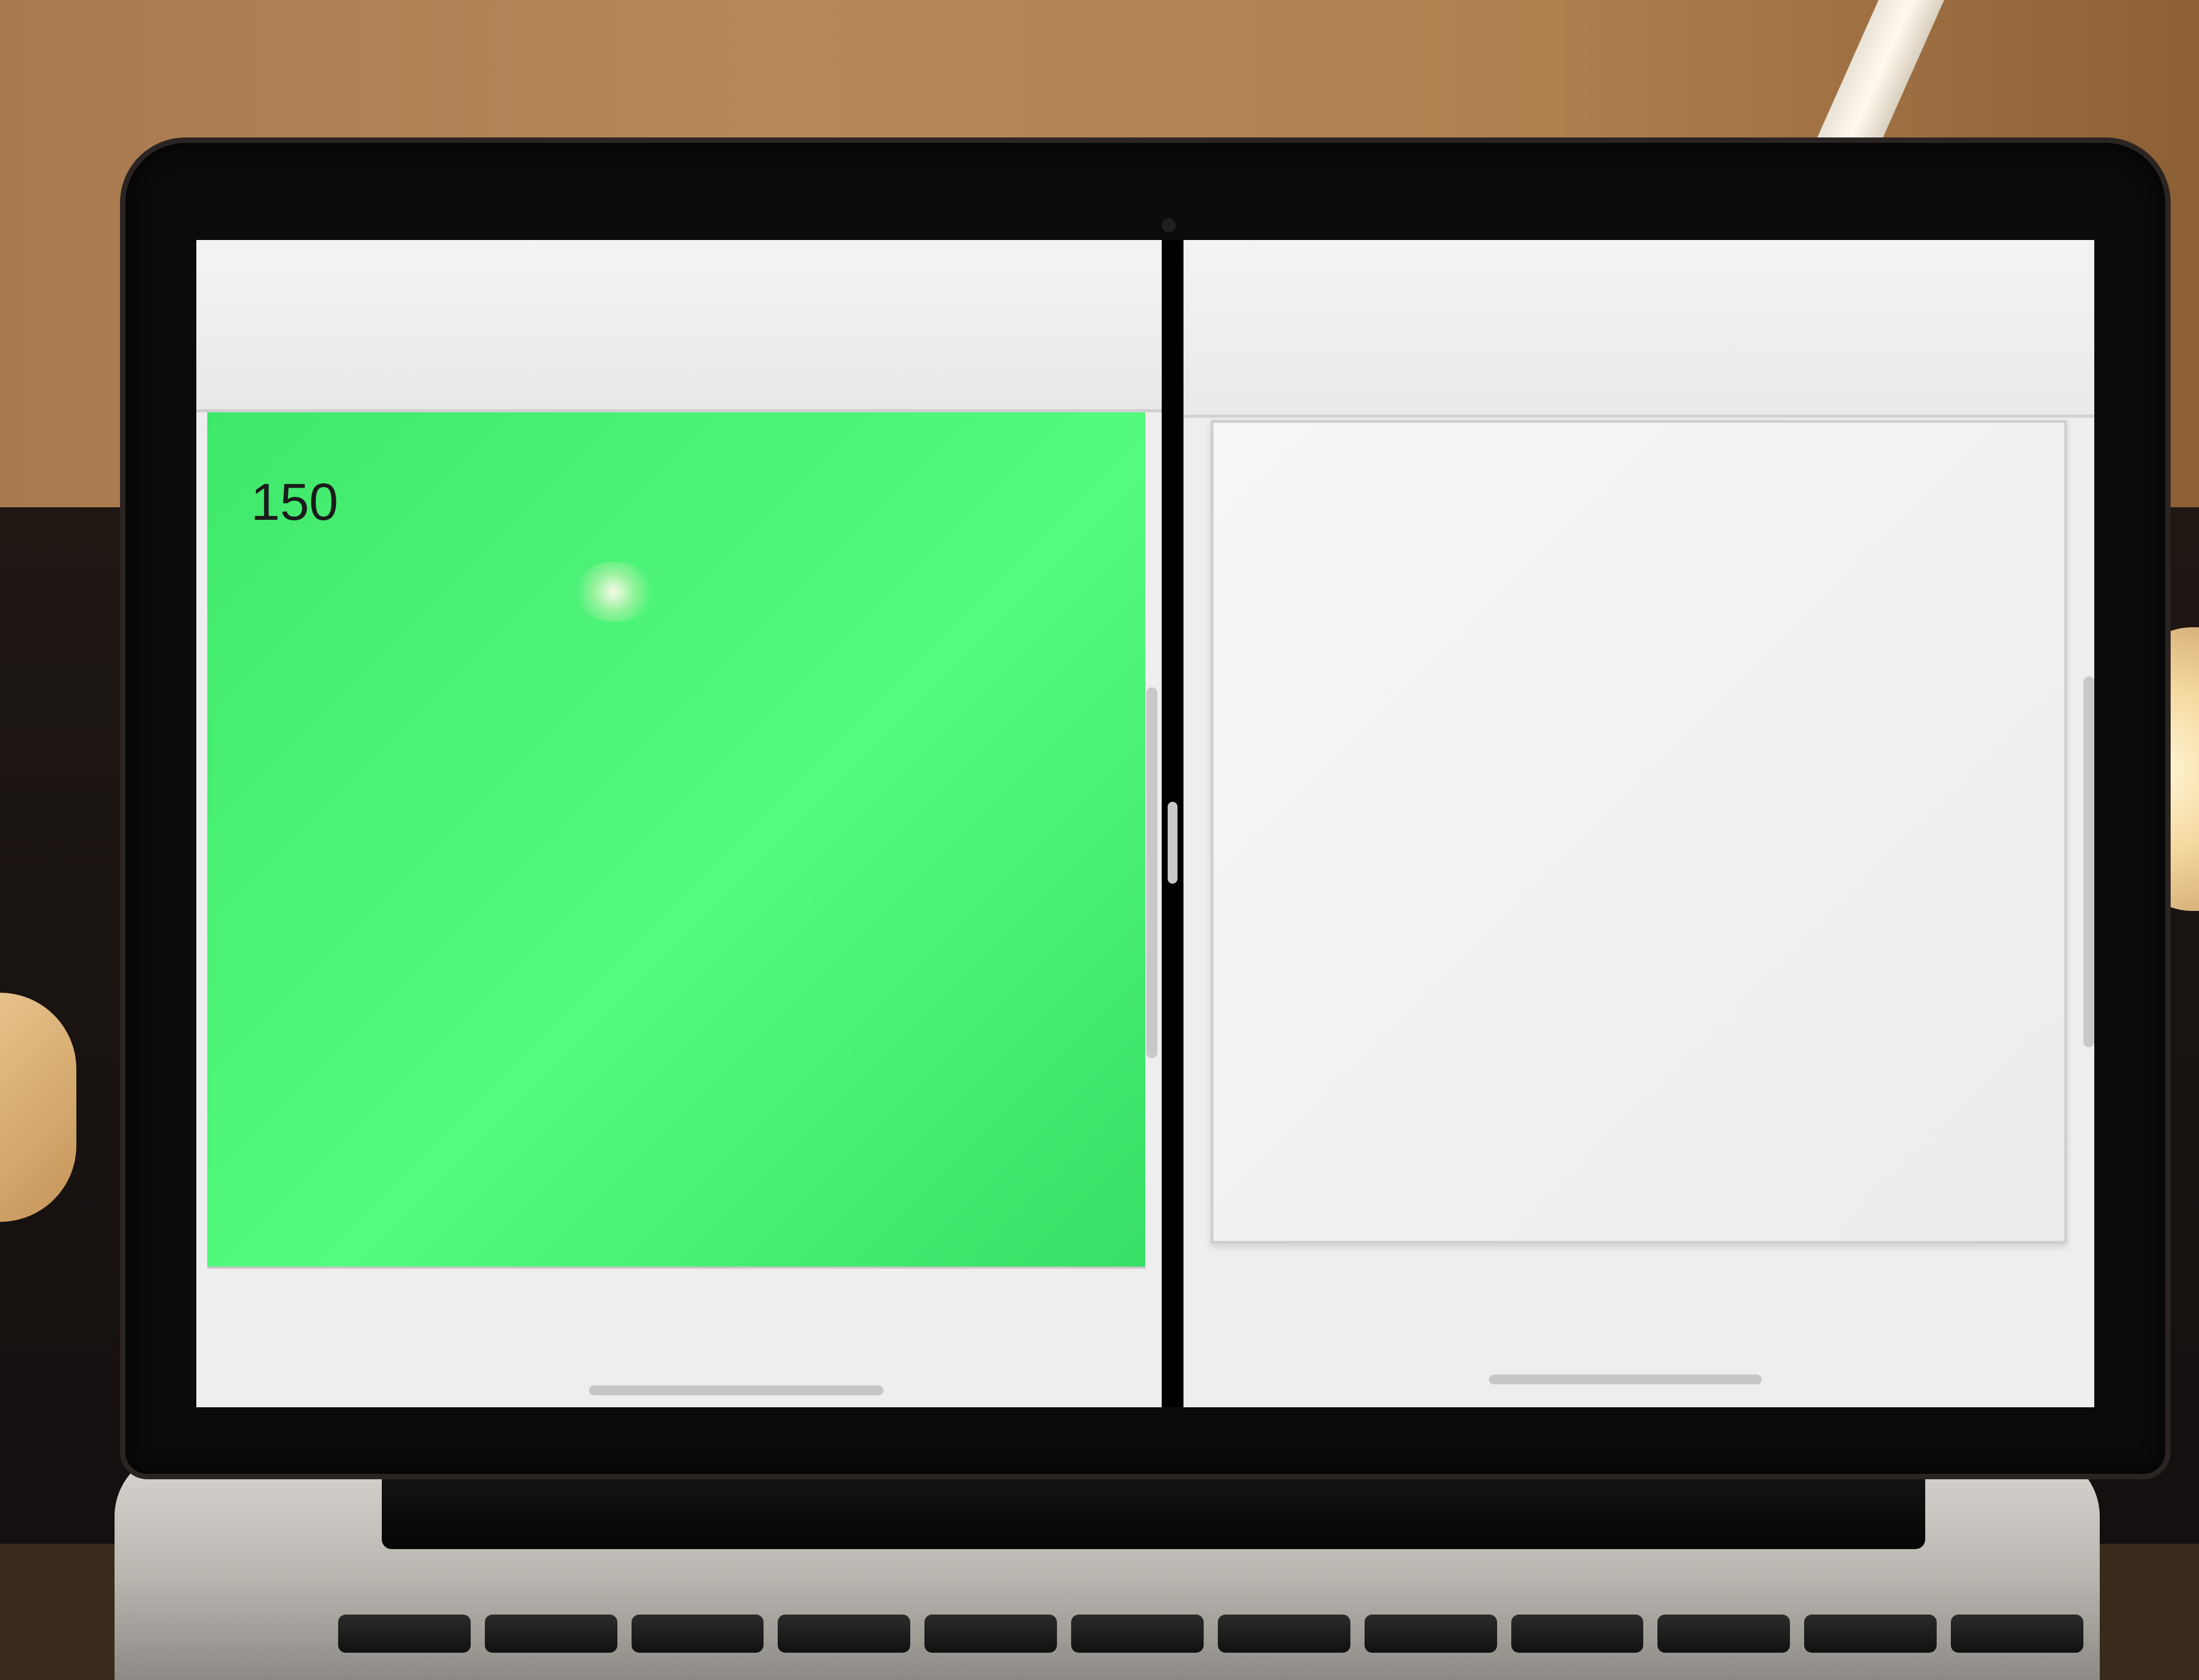 The image size is (2199, 1680). What do you see at coordinates (2088, 861) in the screenshot?
I see `right-vertical-scrollbar` at bounding box center [2088, 861].